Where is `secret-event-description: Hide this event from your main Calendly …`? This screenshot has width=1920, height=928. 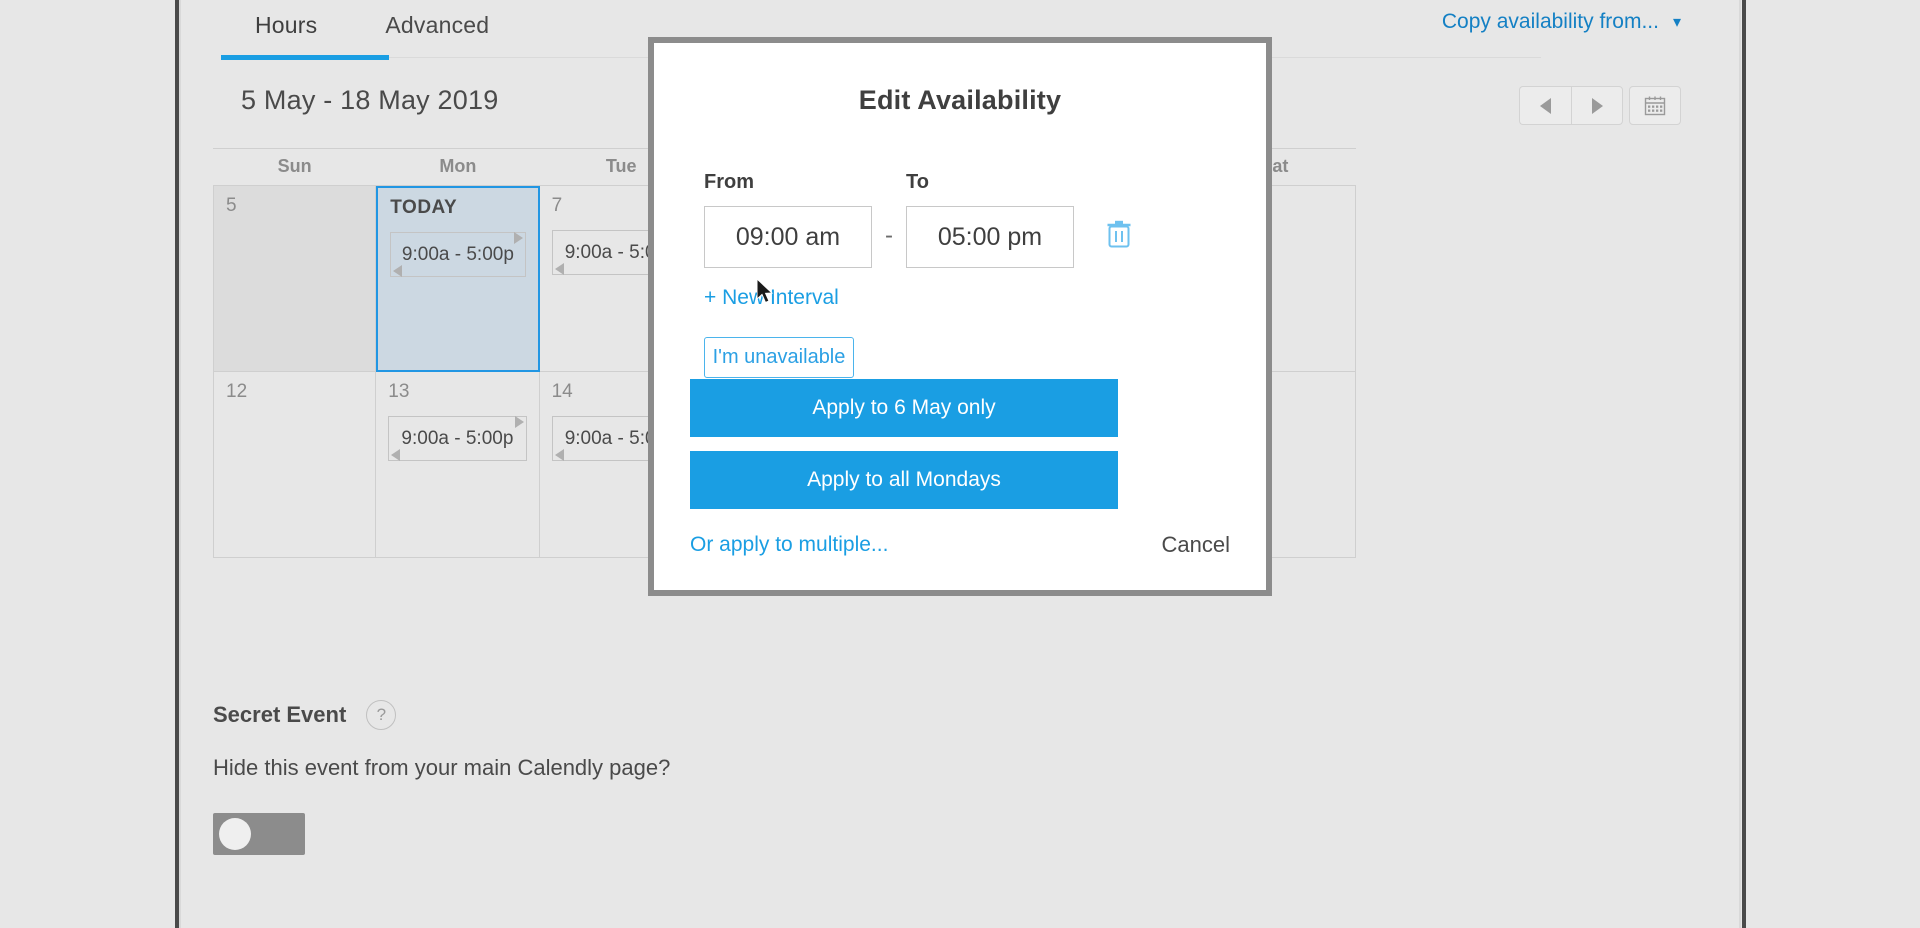 secret-event-description: Hide this event from your main Calendly … is located at coordinates (442, 767).